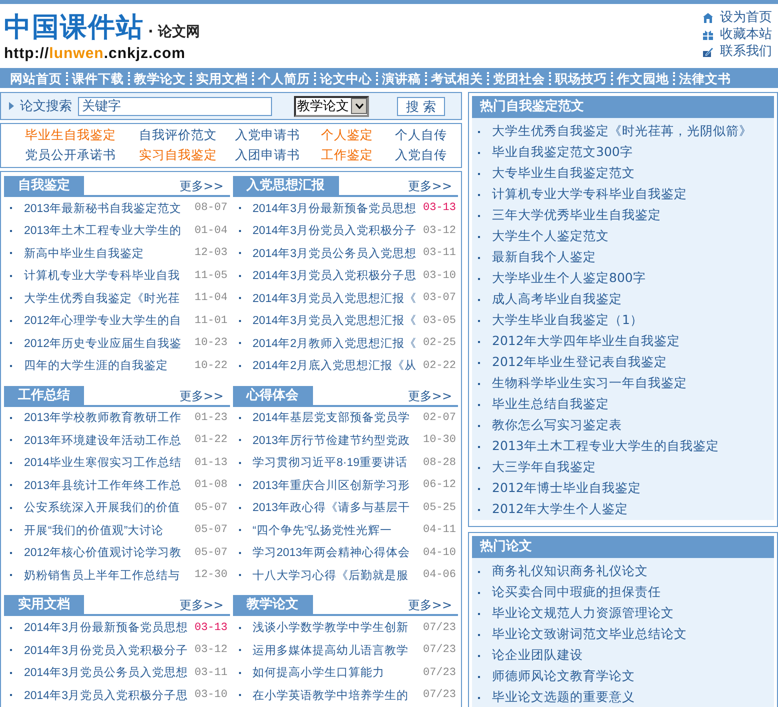  I want to click on article-link: 2013年县统计工作年终工作总, so click(107, 485).